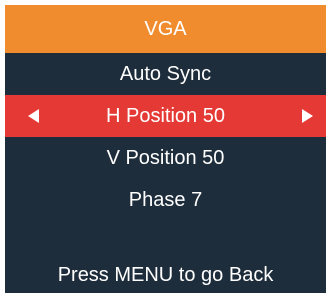 The image size is (331, 298). I want to click on menu-item-label: V Position 50, so click(165, 157).